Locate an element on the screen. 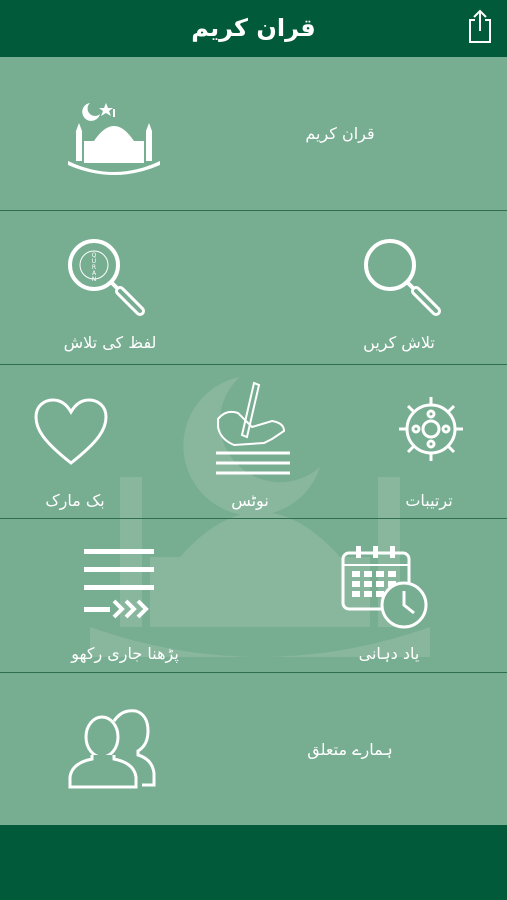 The image size is (507, 900). heart-icon is located at coordinates (71, 431).